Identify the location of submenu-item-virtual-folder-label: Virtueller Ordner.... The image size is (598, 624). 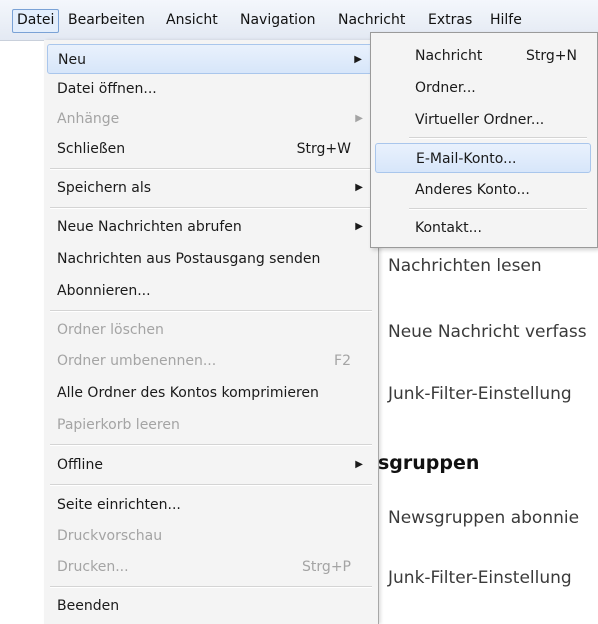
(480, 120).